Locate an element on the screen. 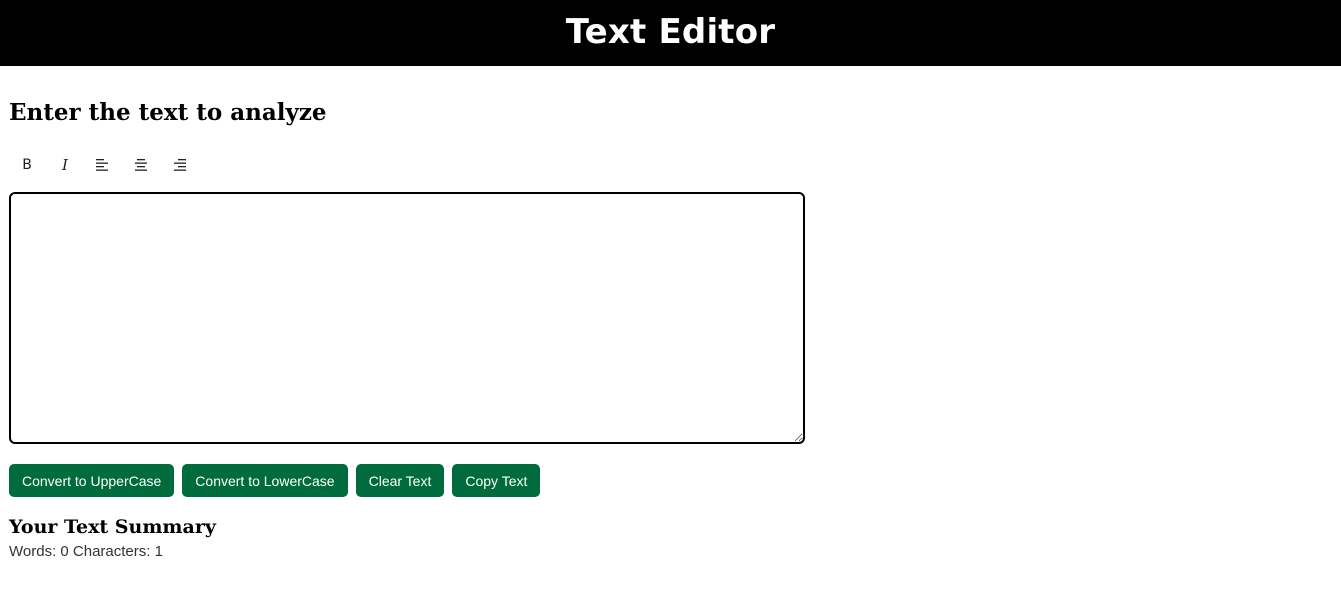 This screenshot has width=1341, height=609. align-right-button is located at coordinates (179, 165).